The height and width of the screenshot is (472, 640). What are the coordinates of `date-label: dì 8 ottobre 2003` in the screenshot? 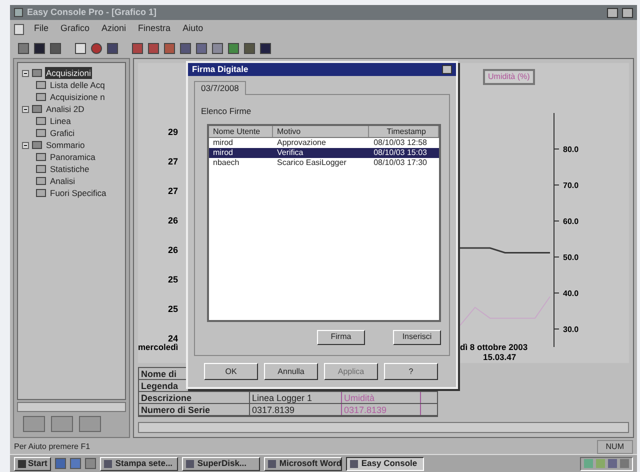 It's located at (494, 347).